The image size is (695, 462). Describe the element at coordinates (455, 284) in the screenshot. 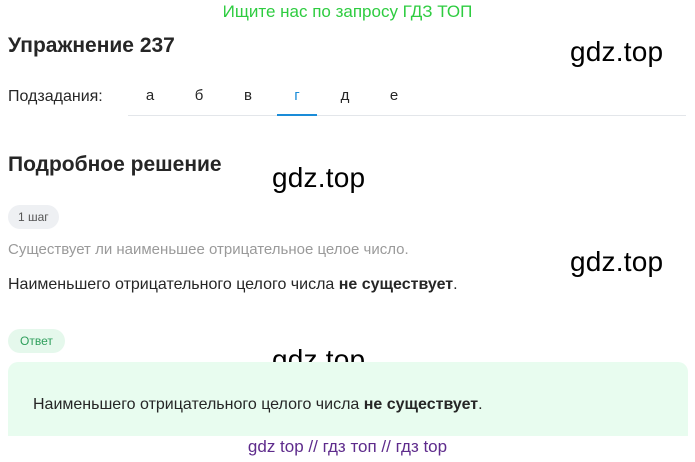

I see `solution-text-suffix: .` at that location.